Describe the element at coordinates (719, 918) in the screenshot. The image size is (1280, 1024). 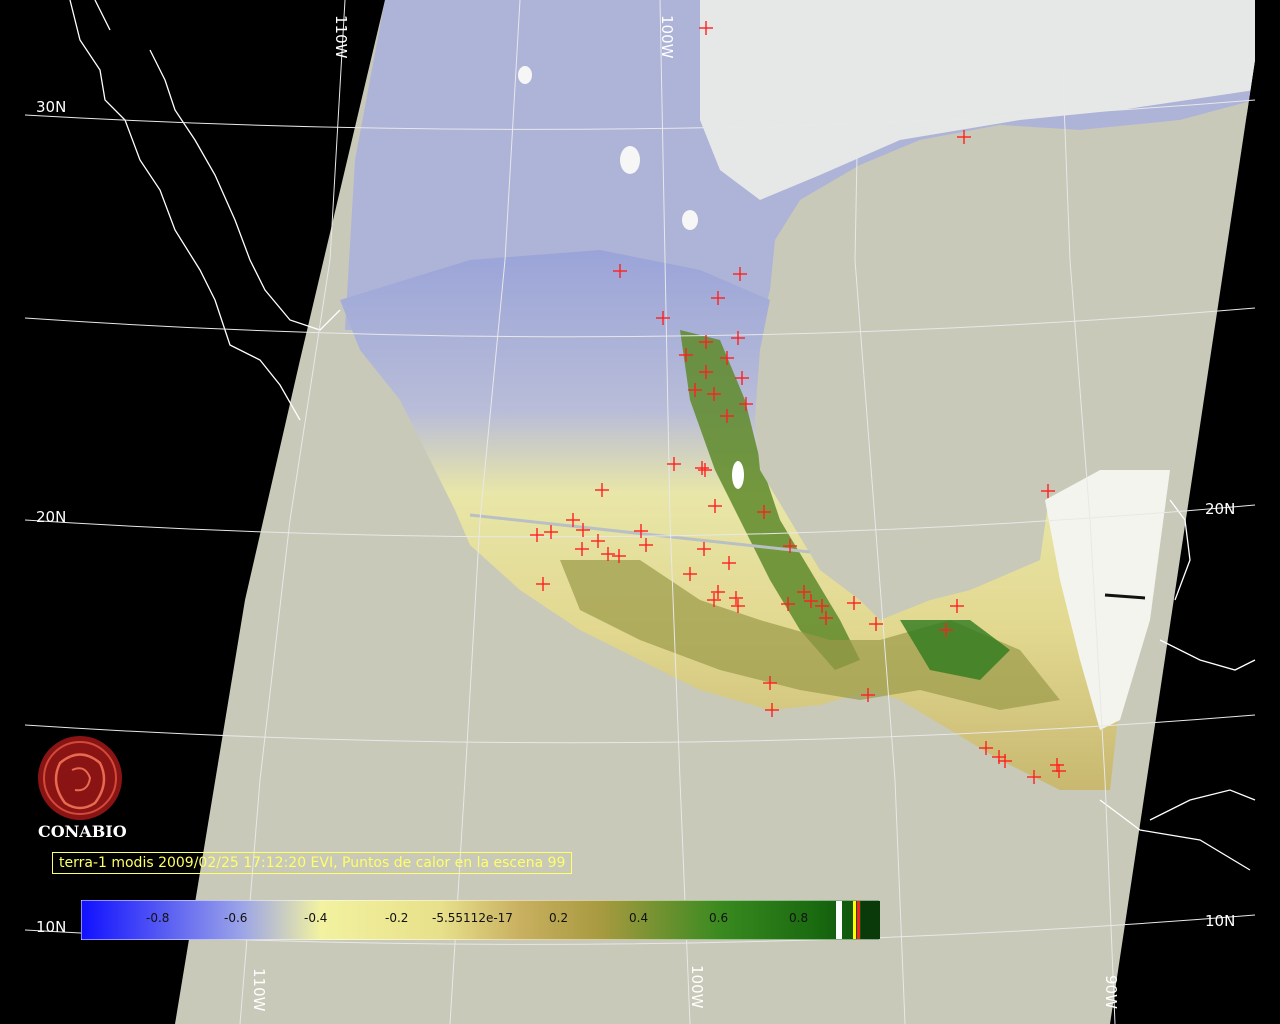
I see `colorbar-label: 0.6` at that location.